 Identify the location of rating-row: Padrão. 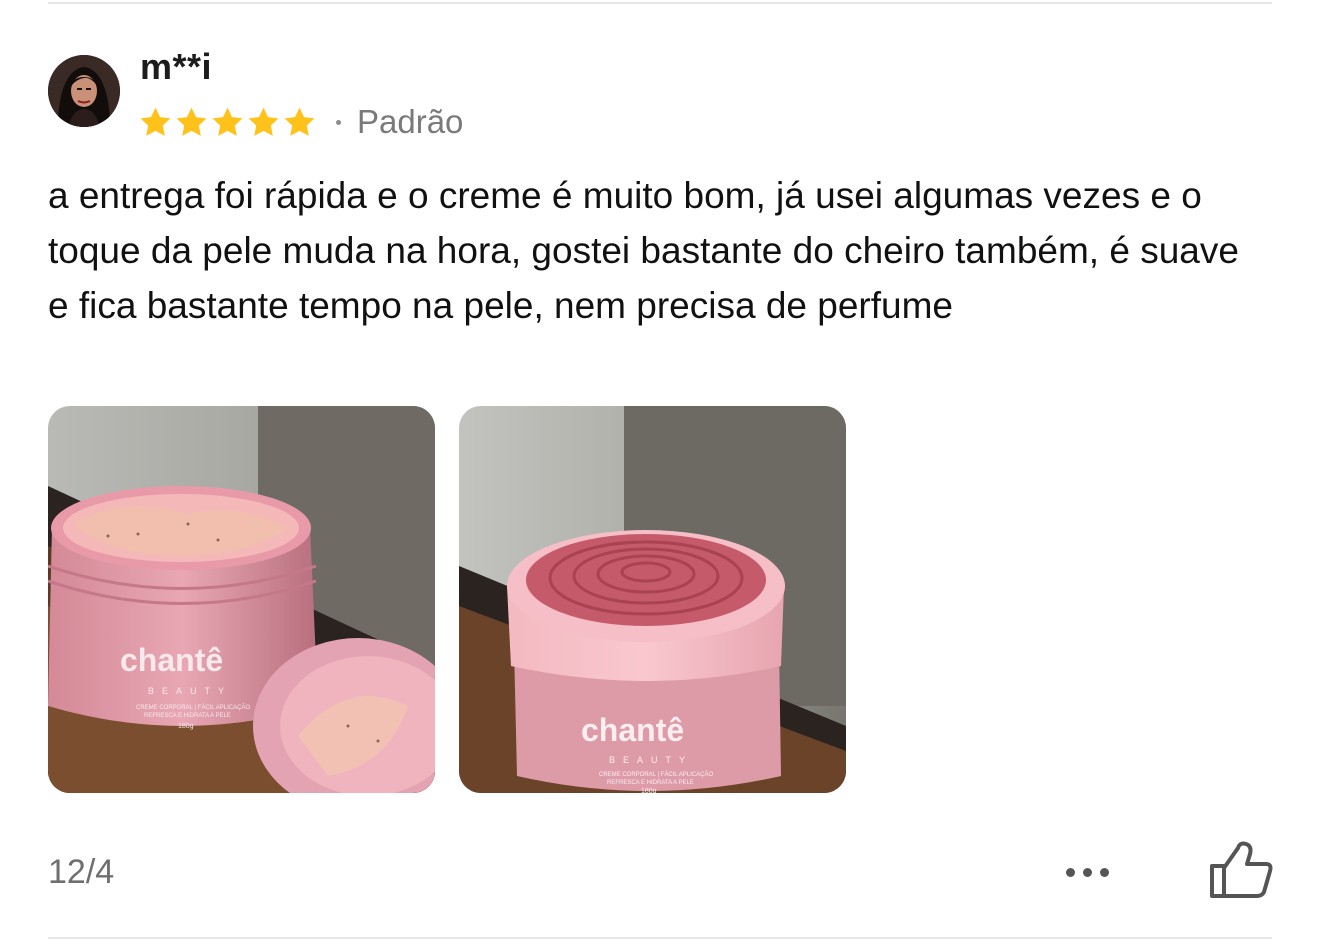
(300, 122).